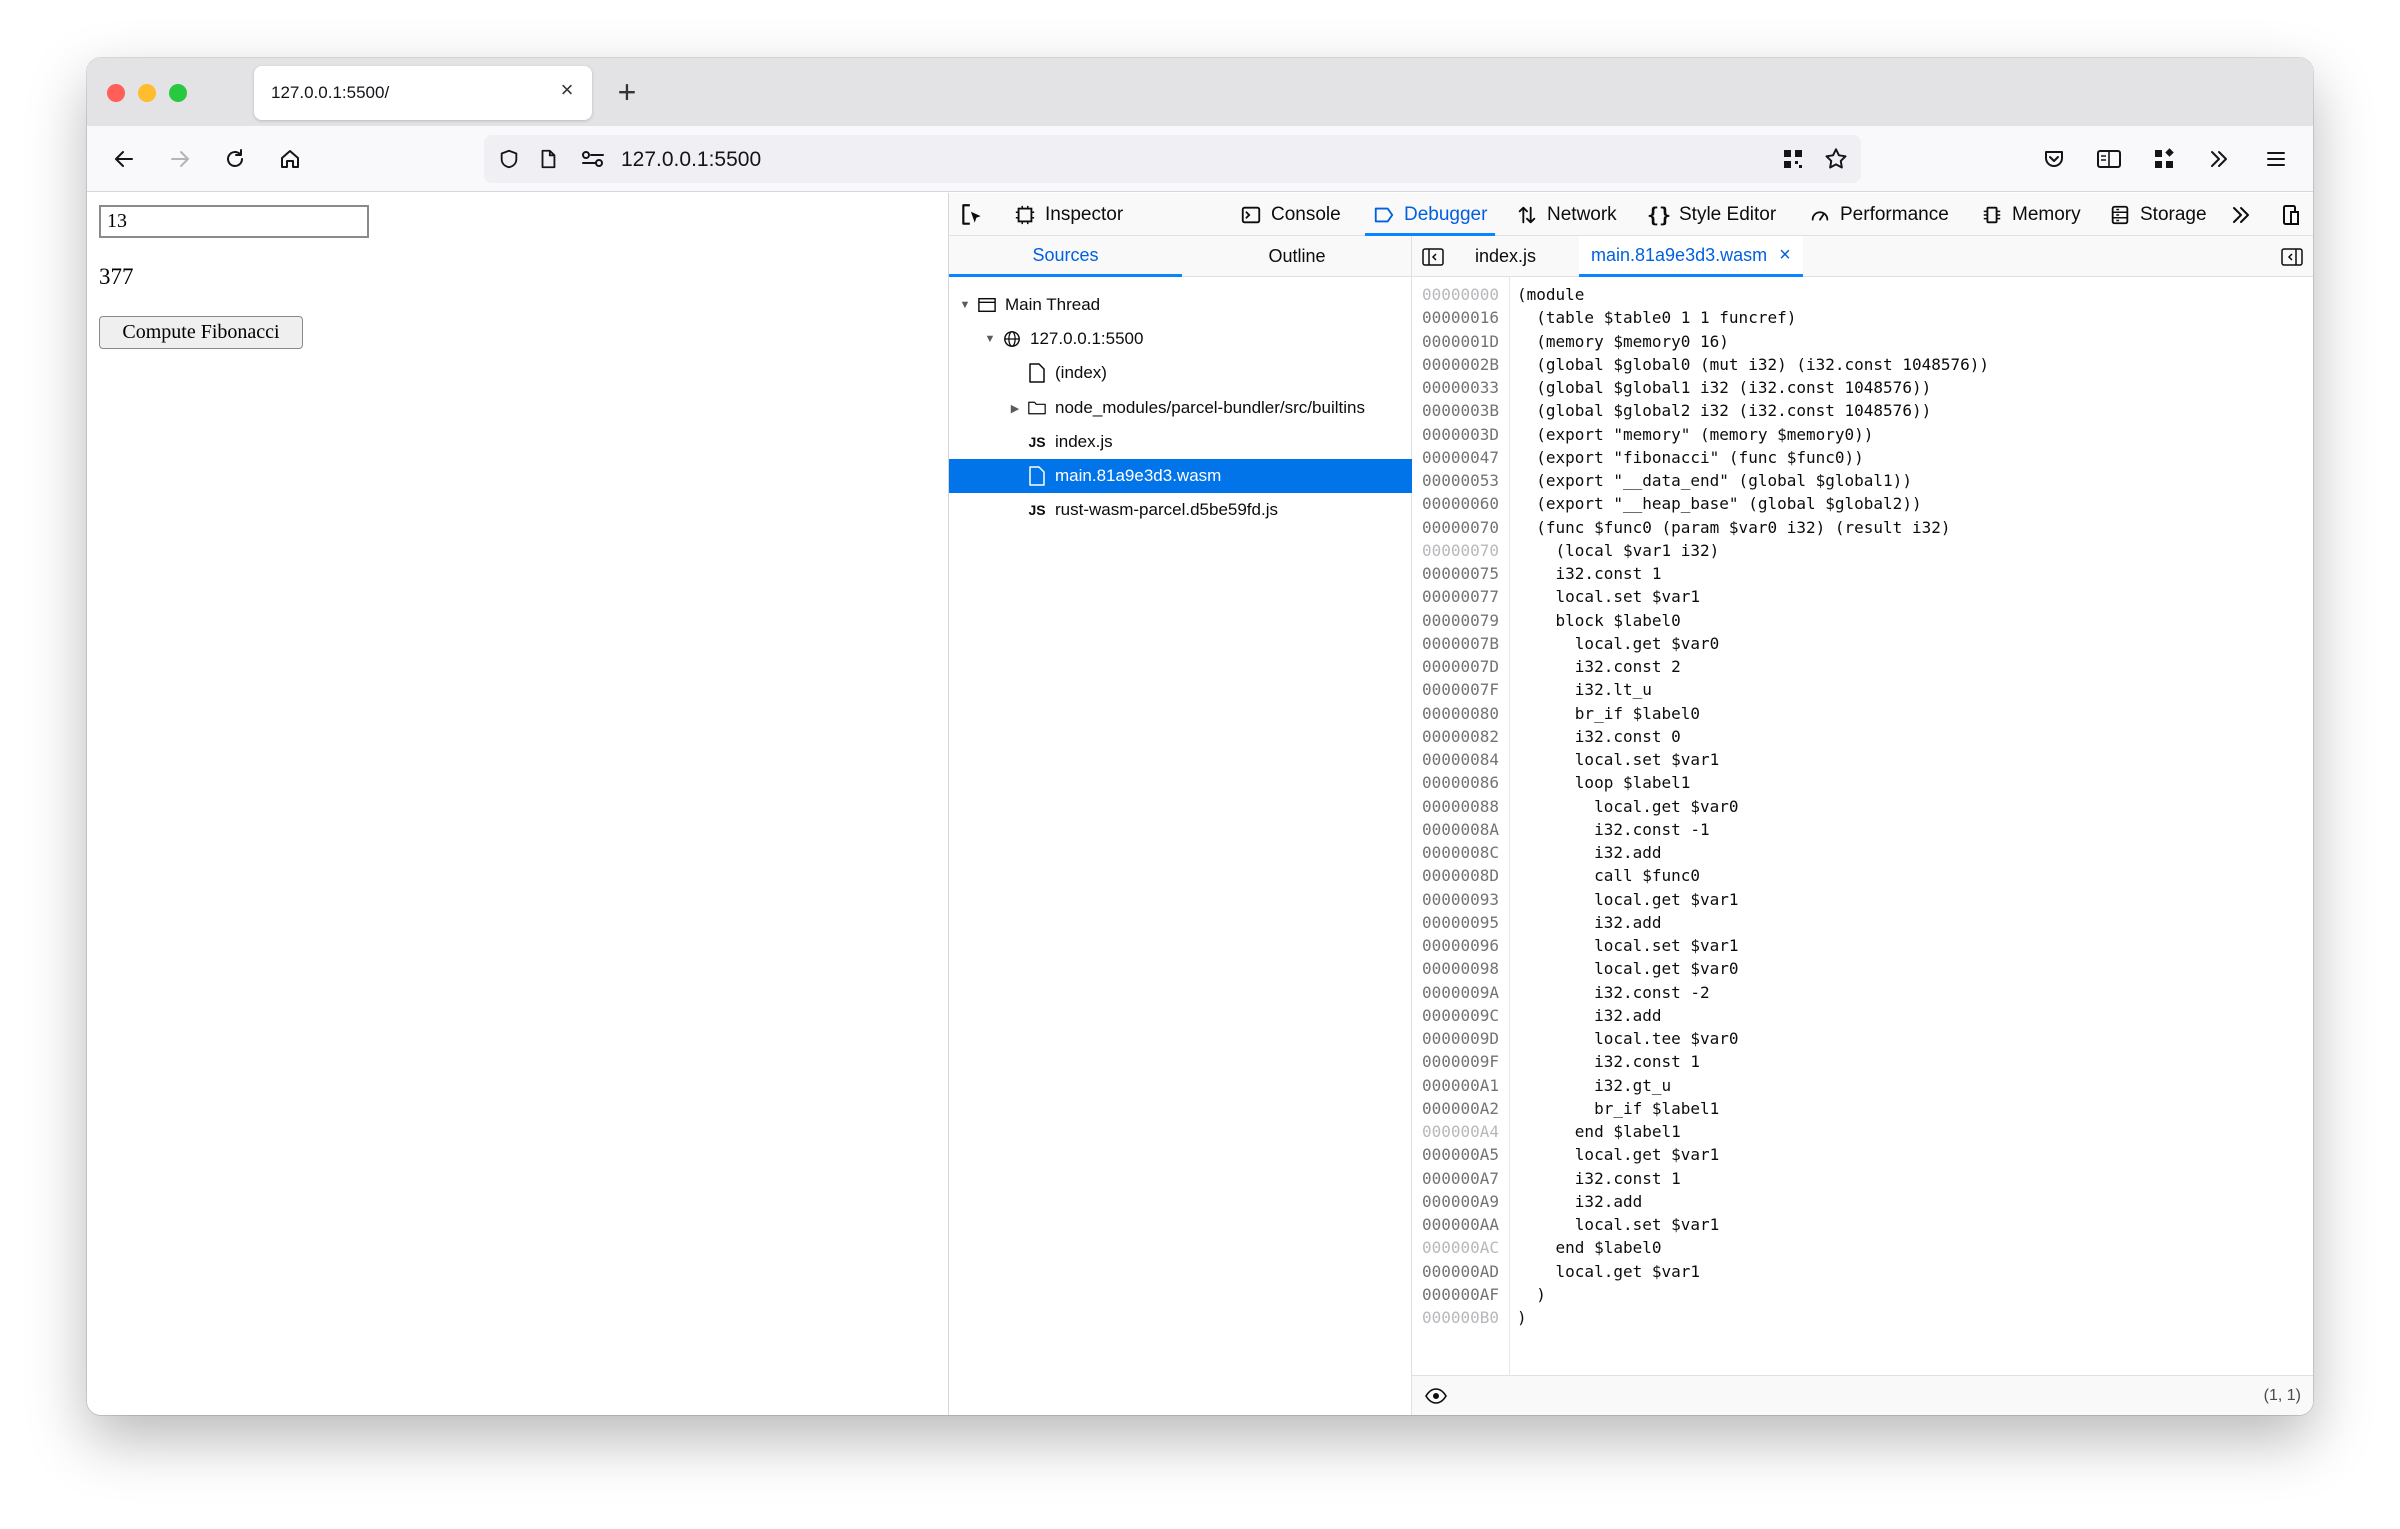 This screenshot has height=1529, width=2400. I want to click on tree-item-main-thread: ▼ Main Thread, so click(1180, 305).